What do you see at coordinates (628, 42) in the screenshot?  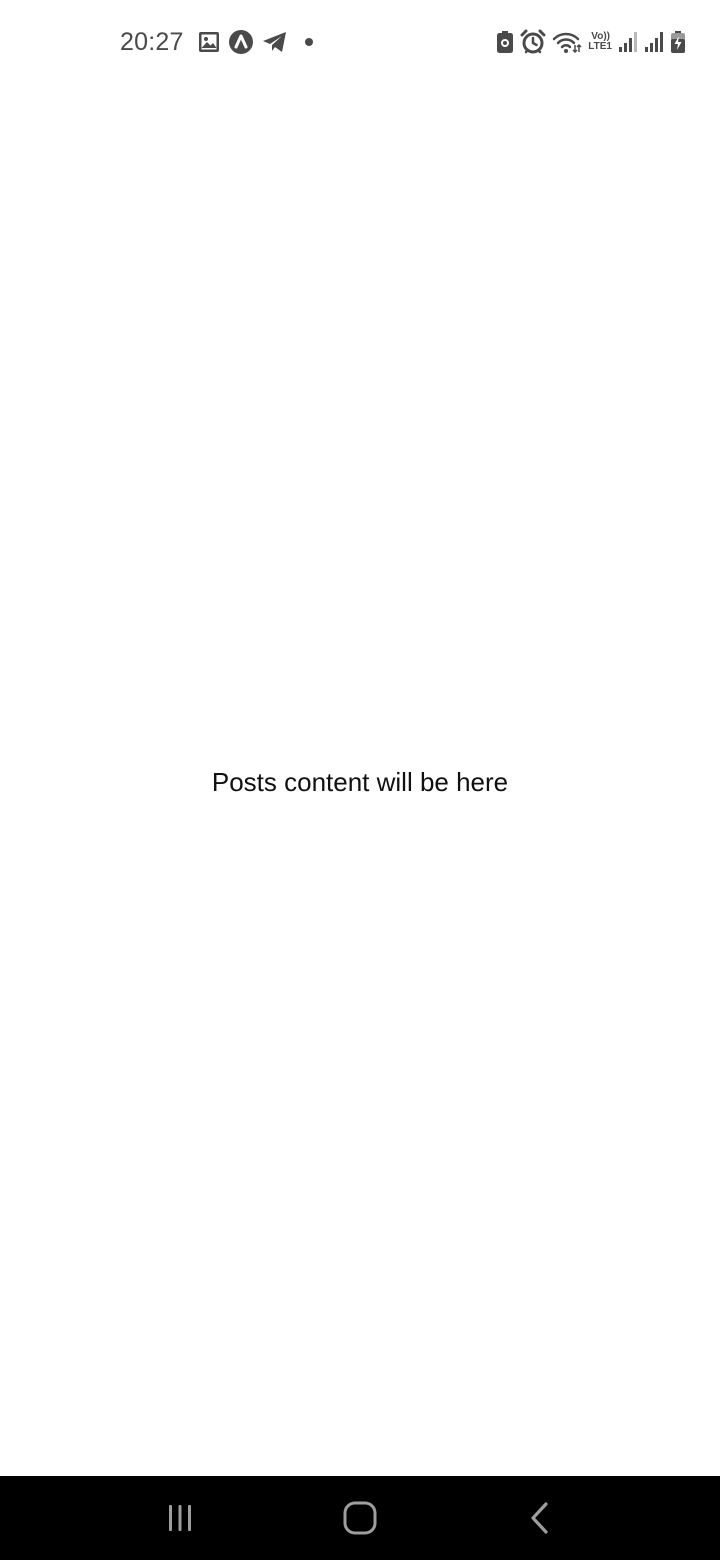 I see `signal-sim1-icon` at bounding box center [628, 42].